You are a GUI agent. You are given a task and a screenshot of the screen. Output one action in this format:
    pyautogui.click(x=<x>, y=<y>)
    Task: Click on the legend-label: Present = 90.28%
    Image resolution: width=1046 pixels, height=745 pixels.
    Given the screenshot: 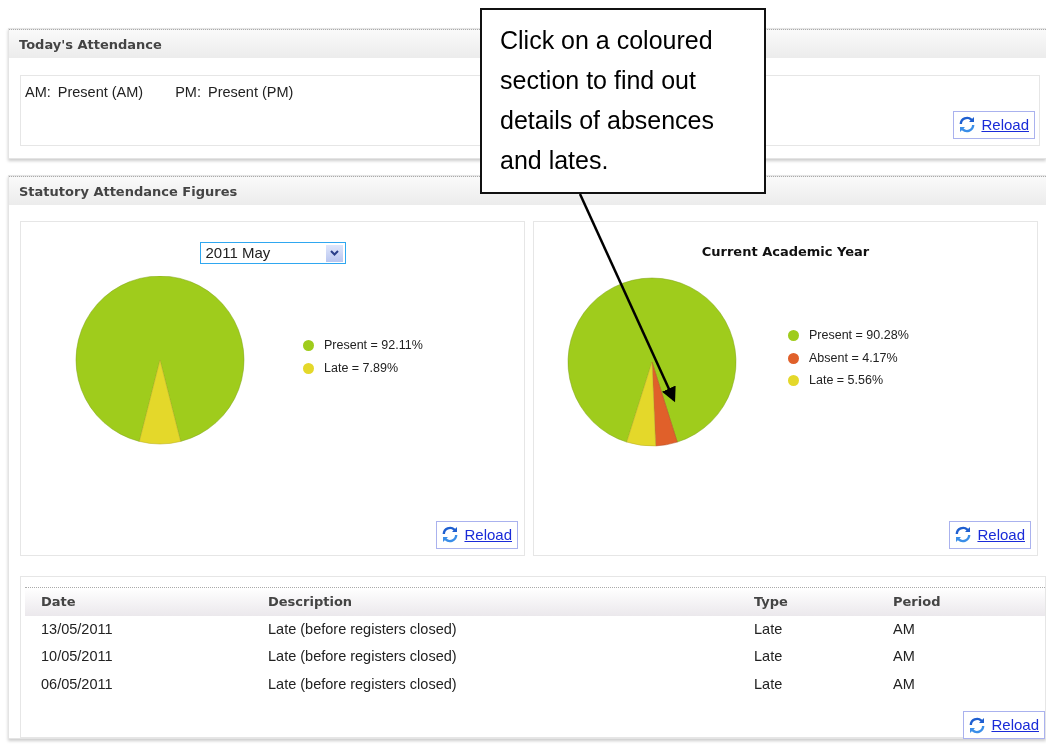 What is the action you would take?
    pyautogui.click(x=859, y=335)
    